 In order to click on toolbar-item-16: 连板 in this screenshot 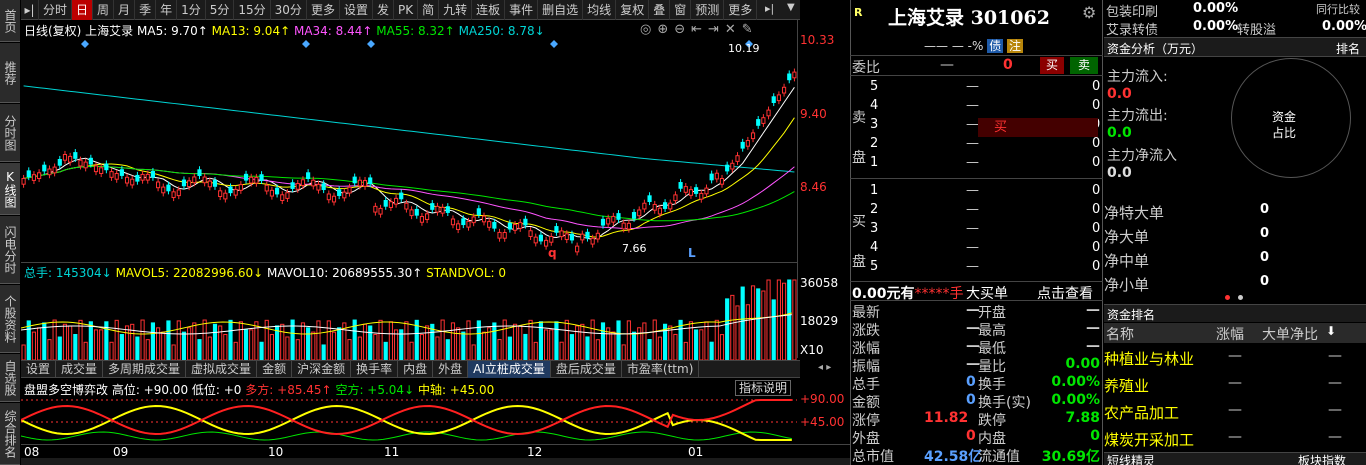, I will do `click(489, 10)`.